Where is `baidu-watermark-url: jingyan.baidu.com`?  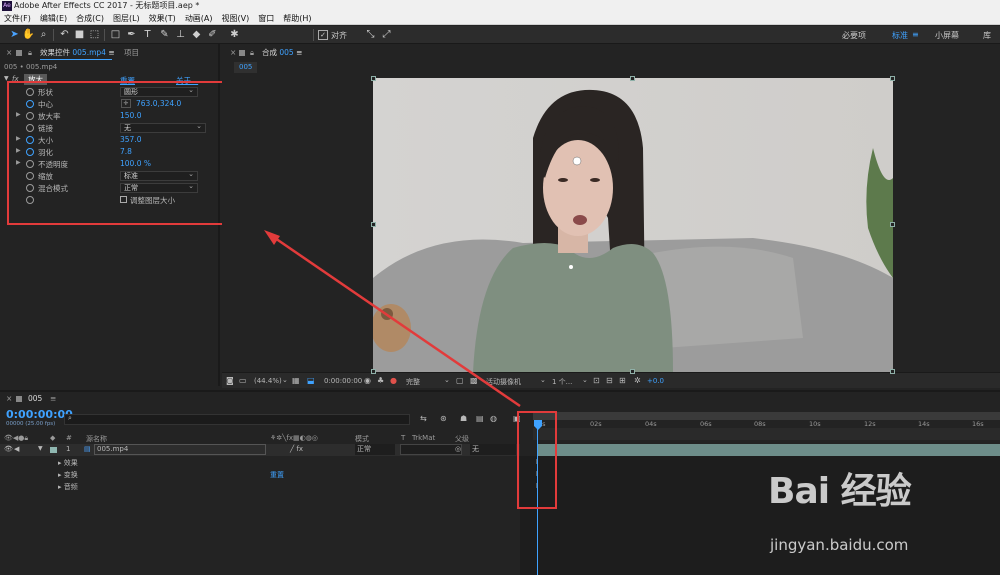 baidu-watermark-url: jingyan.baidu.com is located at coordinates (839, 545).